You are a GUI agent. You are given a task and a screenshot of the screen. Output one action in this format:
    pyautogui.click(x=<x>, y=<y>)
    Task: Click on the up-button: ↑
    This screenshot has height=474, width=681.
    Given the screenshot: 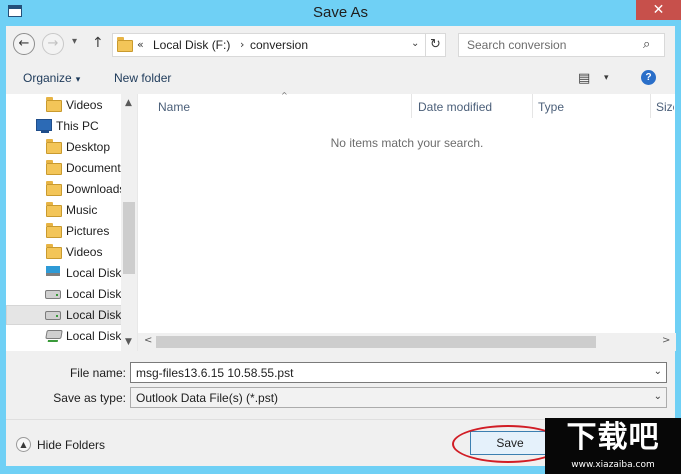 What is the action you would take?
    pyautogui.click(x=98, y=43)
    